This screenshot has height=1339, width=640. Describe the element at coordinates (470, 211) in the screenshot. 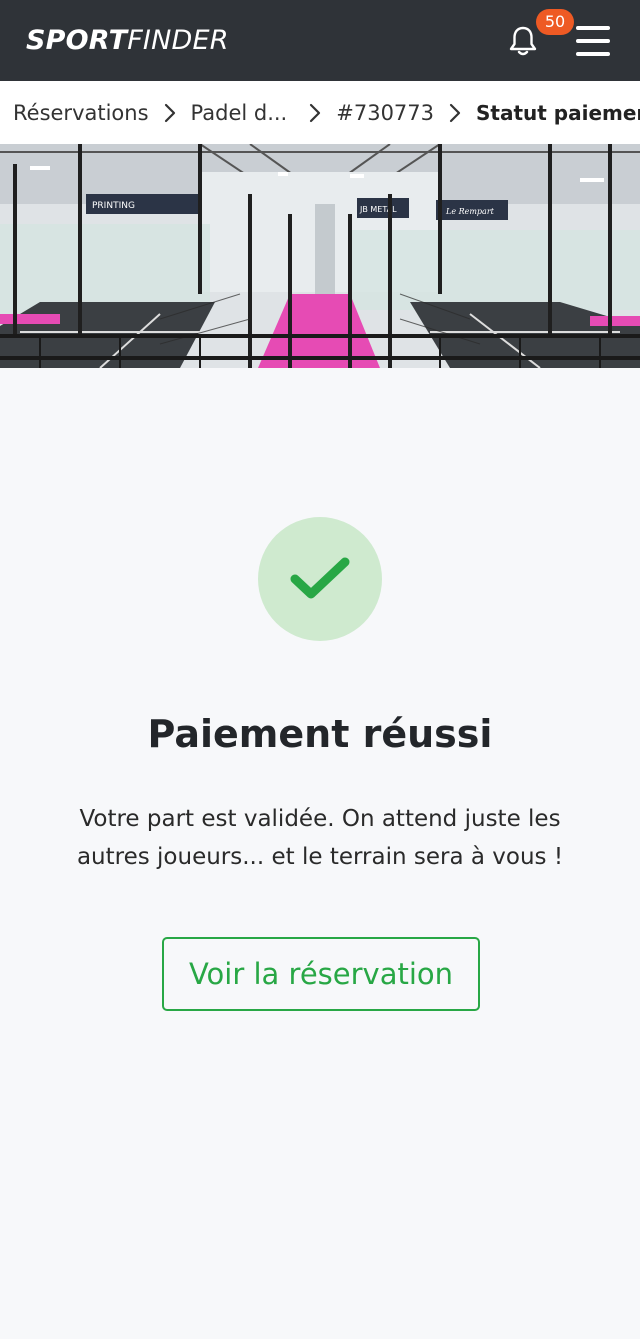

I see `banner-le-rempart: Le Rempart` at that location.